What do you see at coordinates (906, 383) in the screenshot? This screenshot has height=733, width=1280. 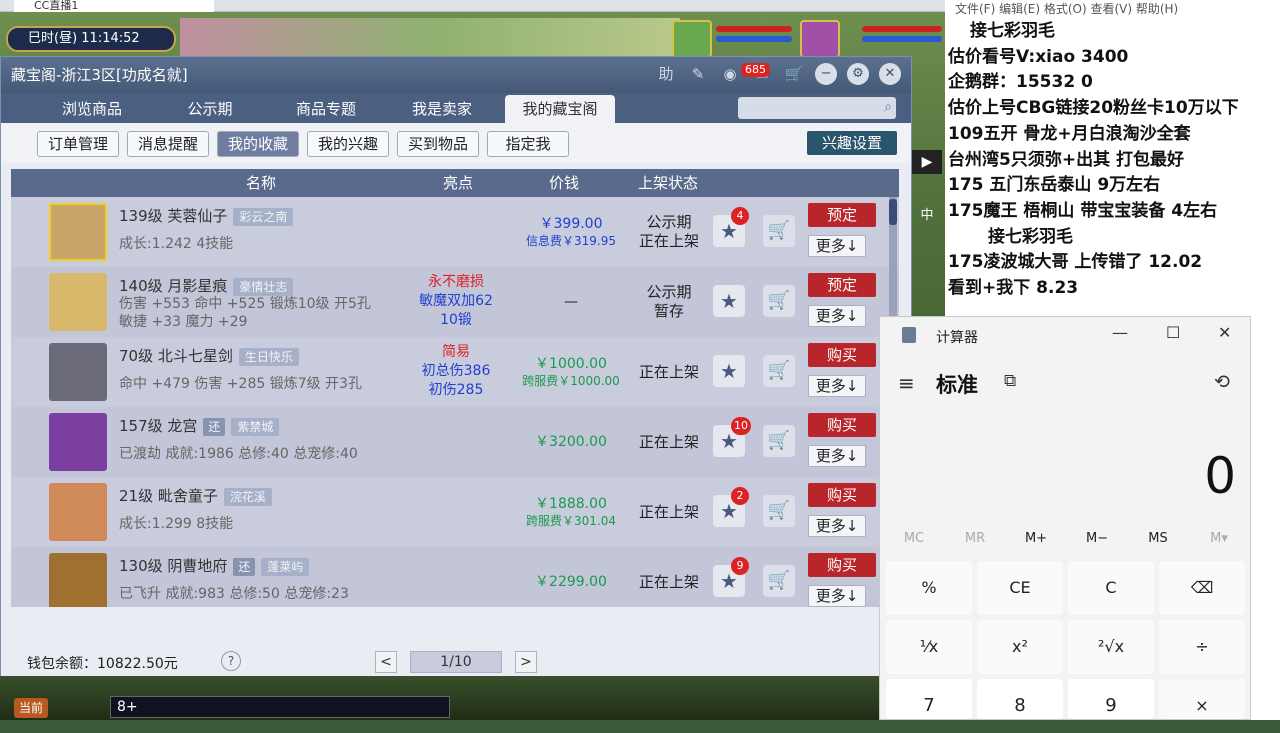 I see `hamburger-icon: ≡` at bounding box center [906, 383].